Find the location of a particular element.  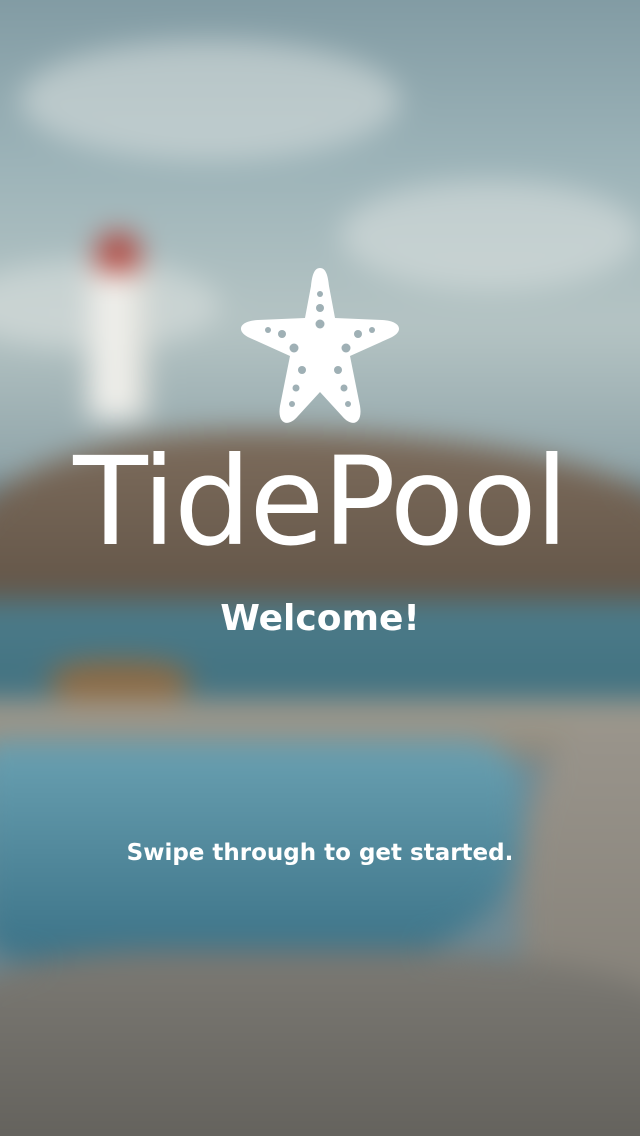

starfish-icon is located at coordinates (320, 350).